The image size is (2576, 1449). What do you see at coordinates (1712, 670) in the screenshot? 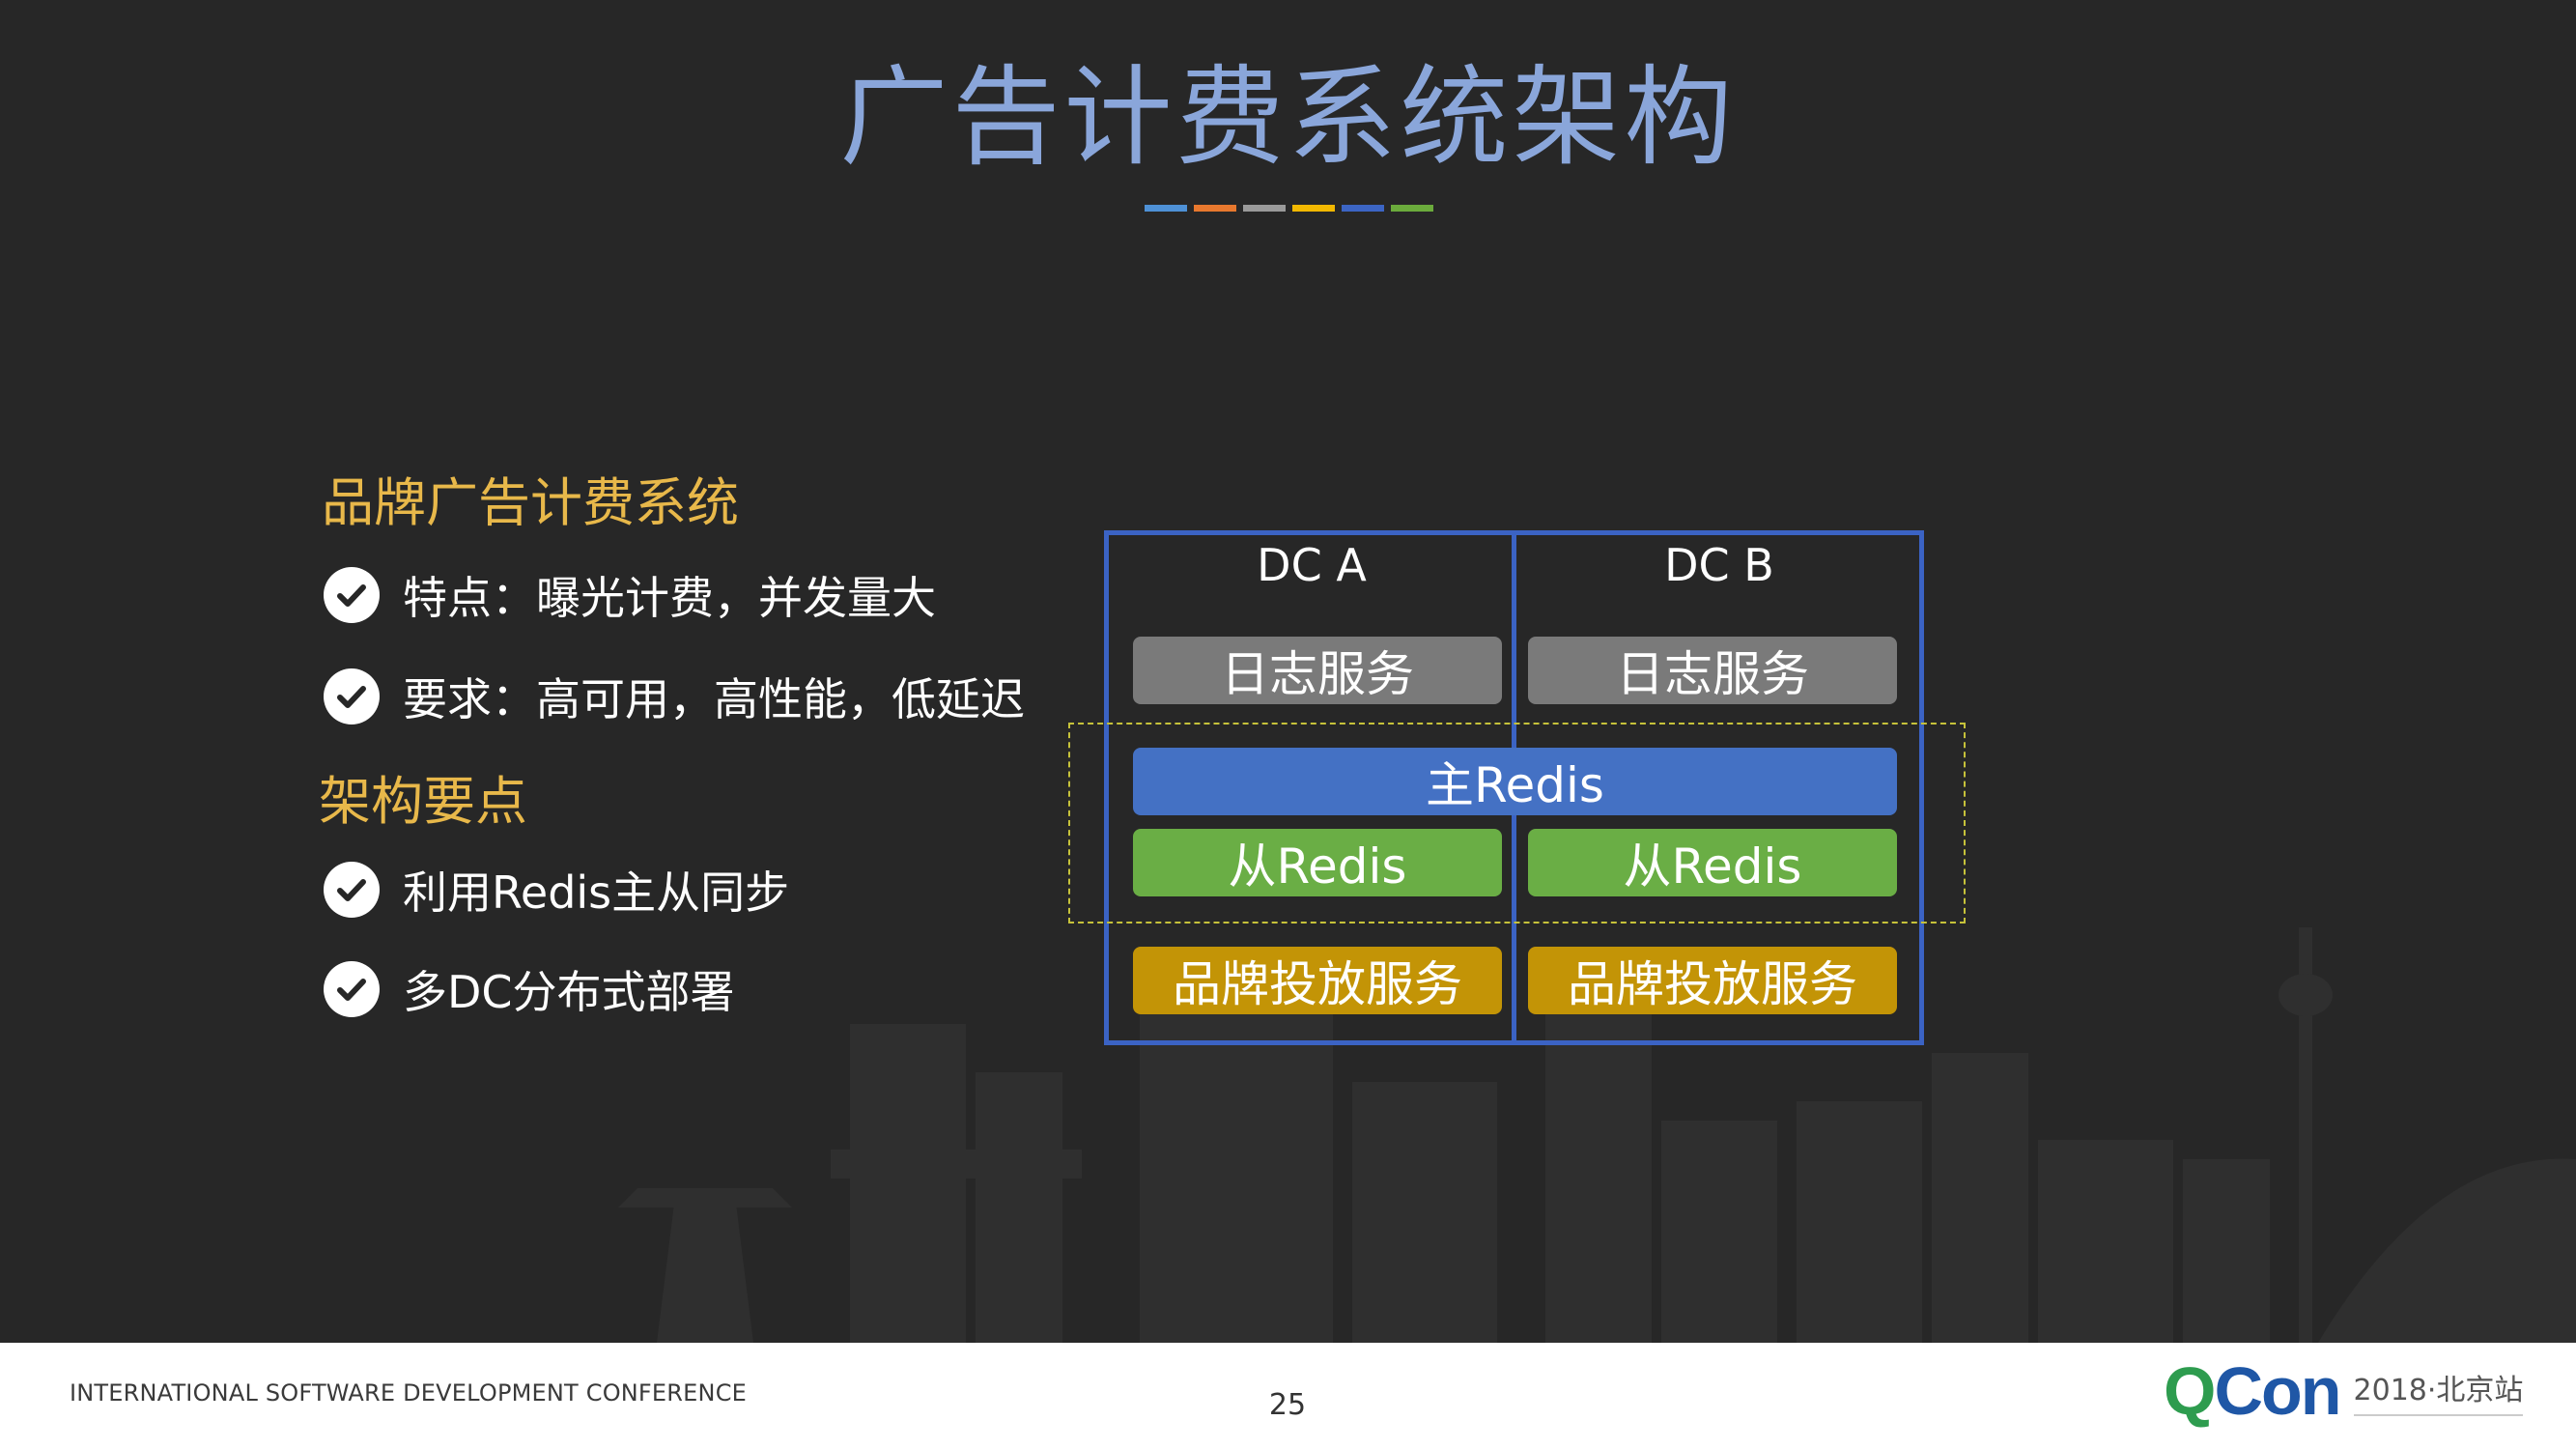
I see `dc-b-log-service: 日志服务` at bounding box center [1712, 670].